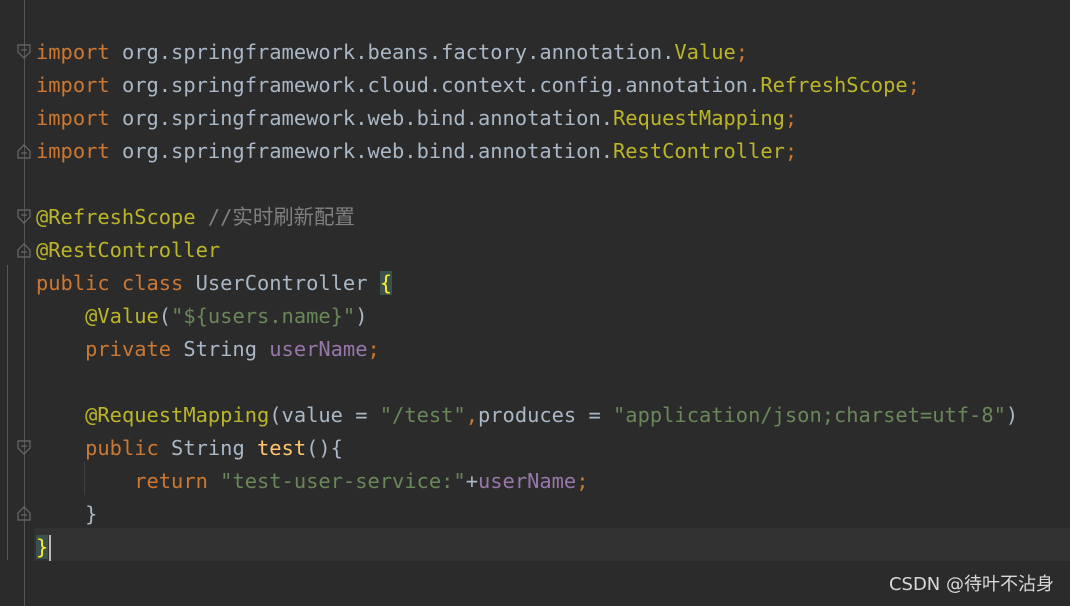 Image resolution: width=1070 pixels, height=606 pixels. I want to click on code-token: return, so click(171, 481).